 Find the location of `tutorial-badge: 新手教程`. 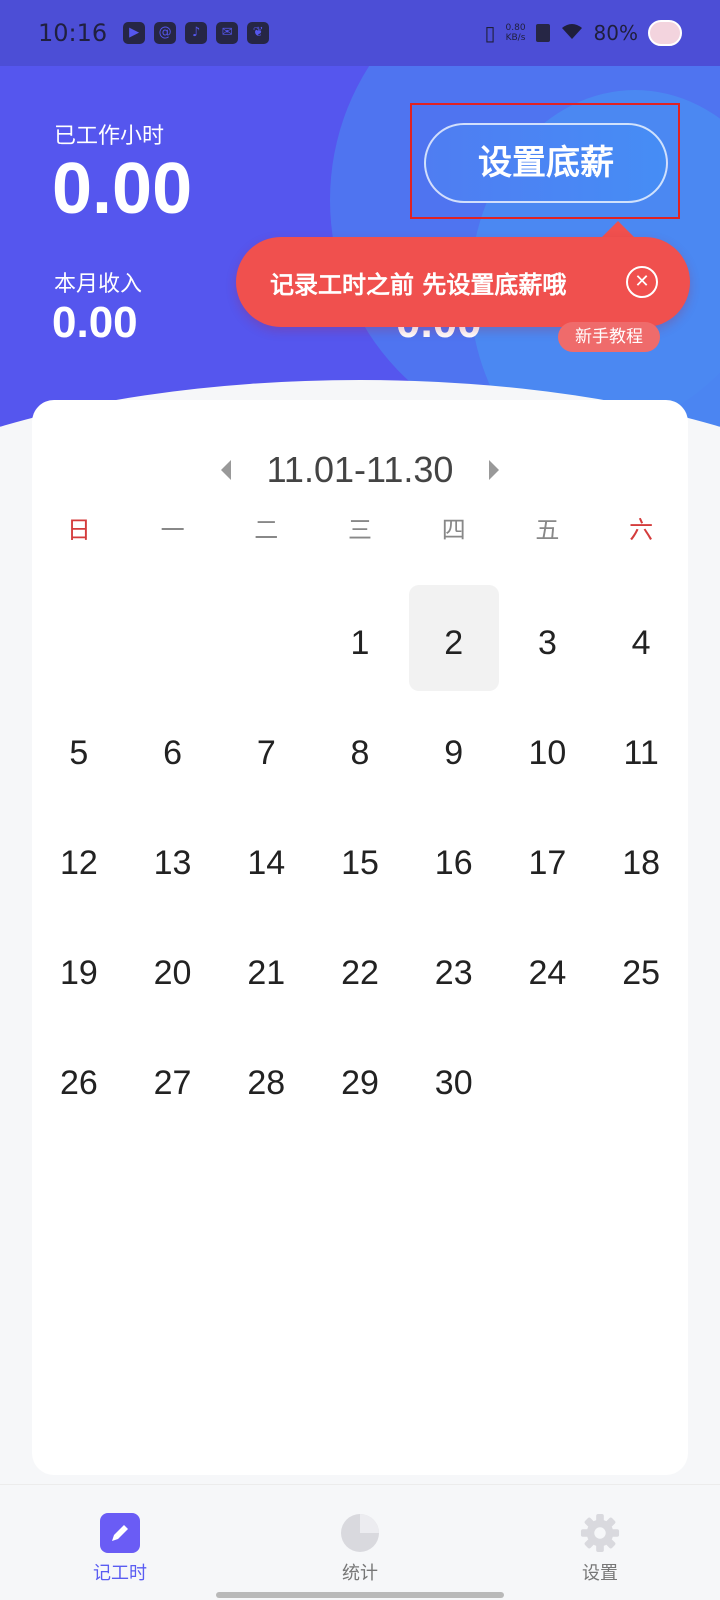

tutorial-badge: 新手教程 is located at coordinates (609, 337).